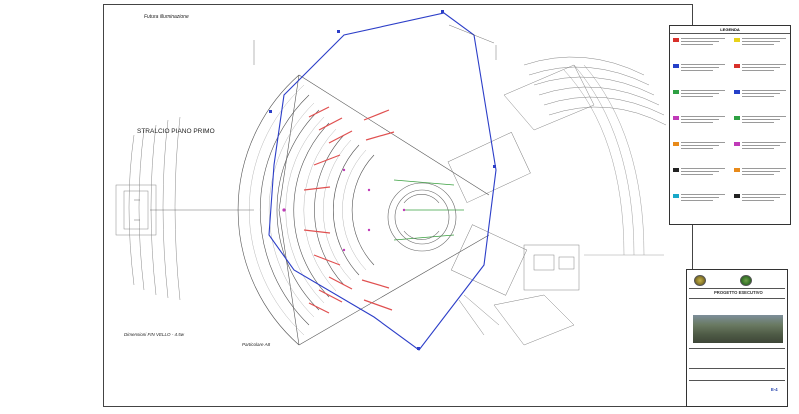 This screenshot has height=414, width=799. I want to click on site-aerial-photo, so click(738, 329).